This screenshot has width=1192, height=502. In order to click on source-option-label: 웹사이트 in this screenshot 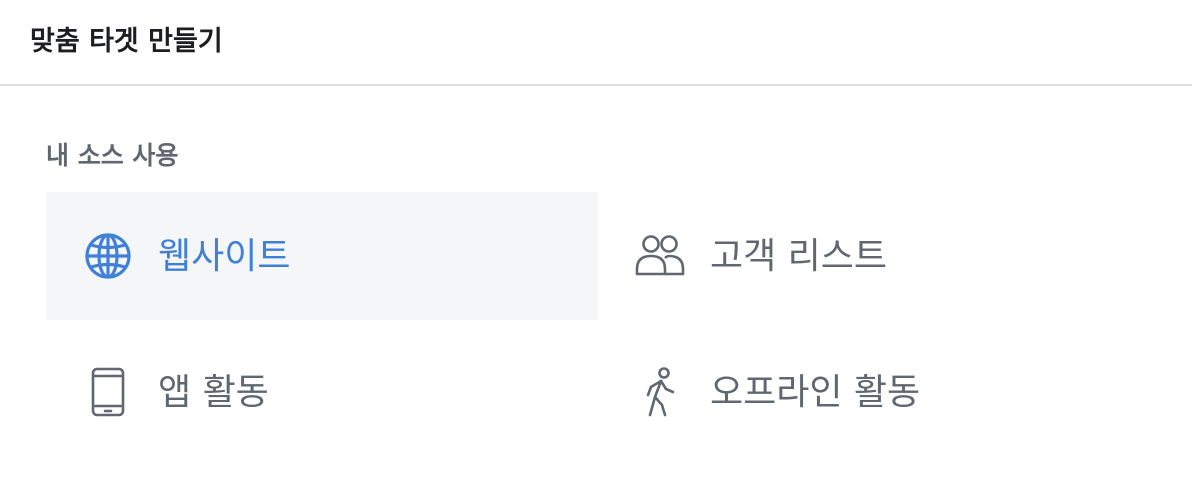, I will do `click(224, 256)`.